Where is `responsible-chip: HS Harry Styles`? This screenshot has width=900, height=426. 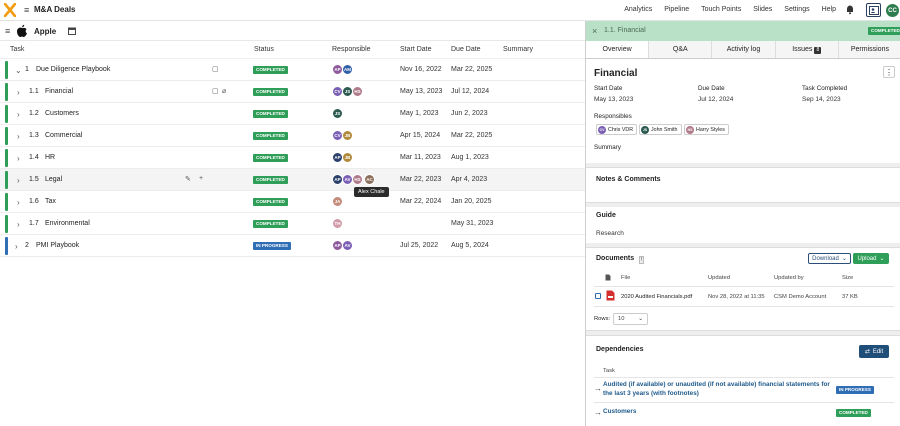 responsible-chip: HS Harry Styles is located at coordinates (706, 129).